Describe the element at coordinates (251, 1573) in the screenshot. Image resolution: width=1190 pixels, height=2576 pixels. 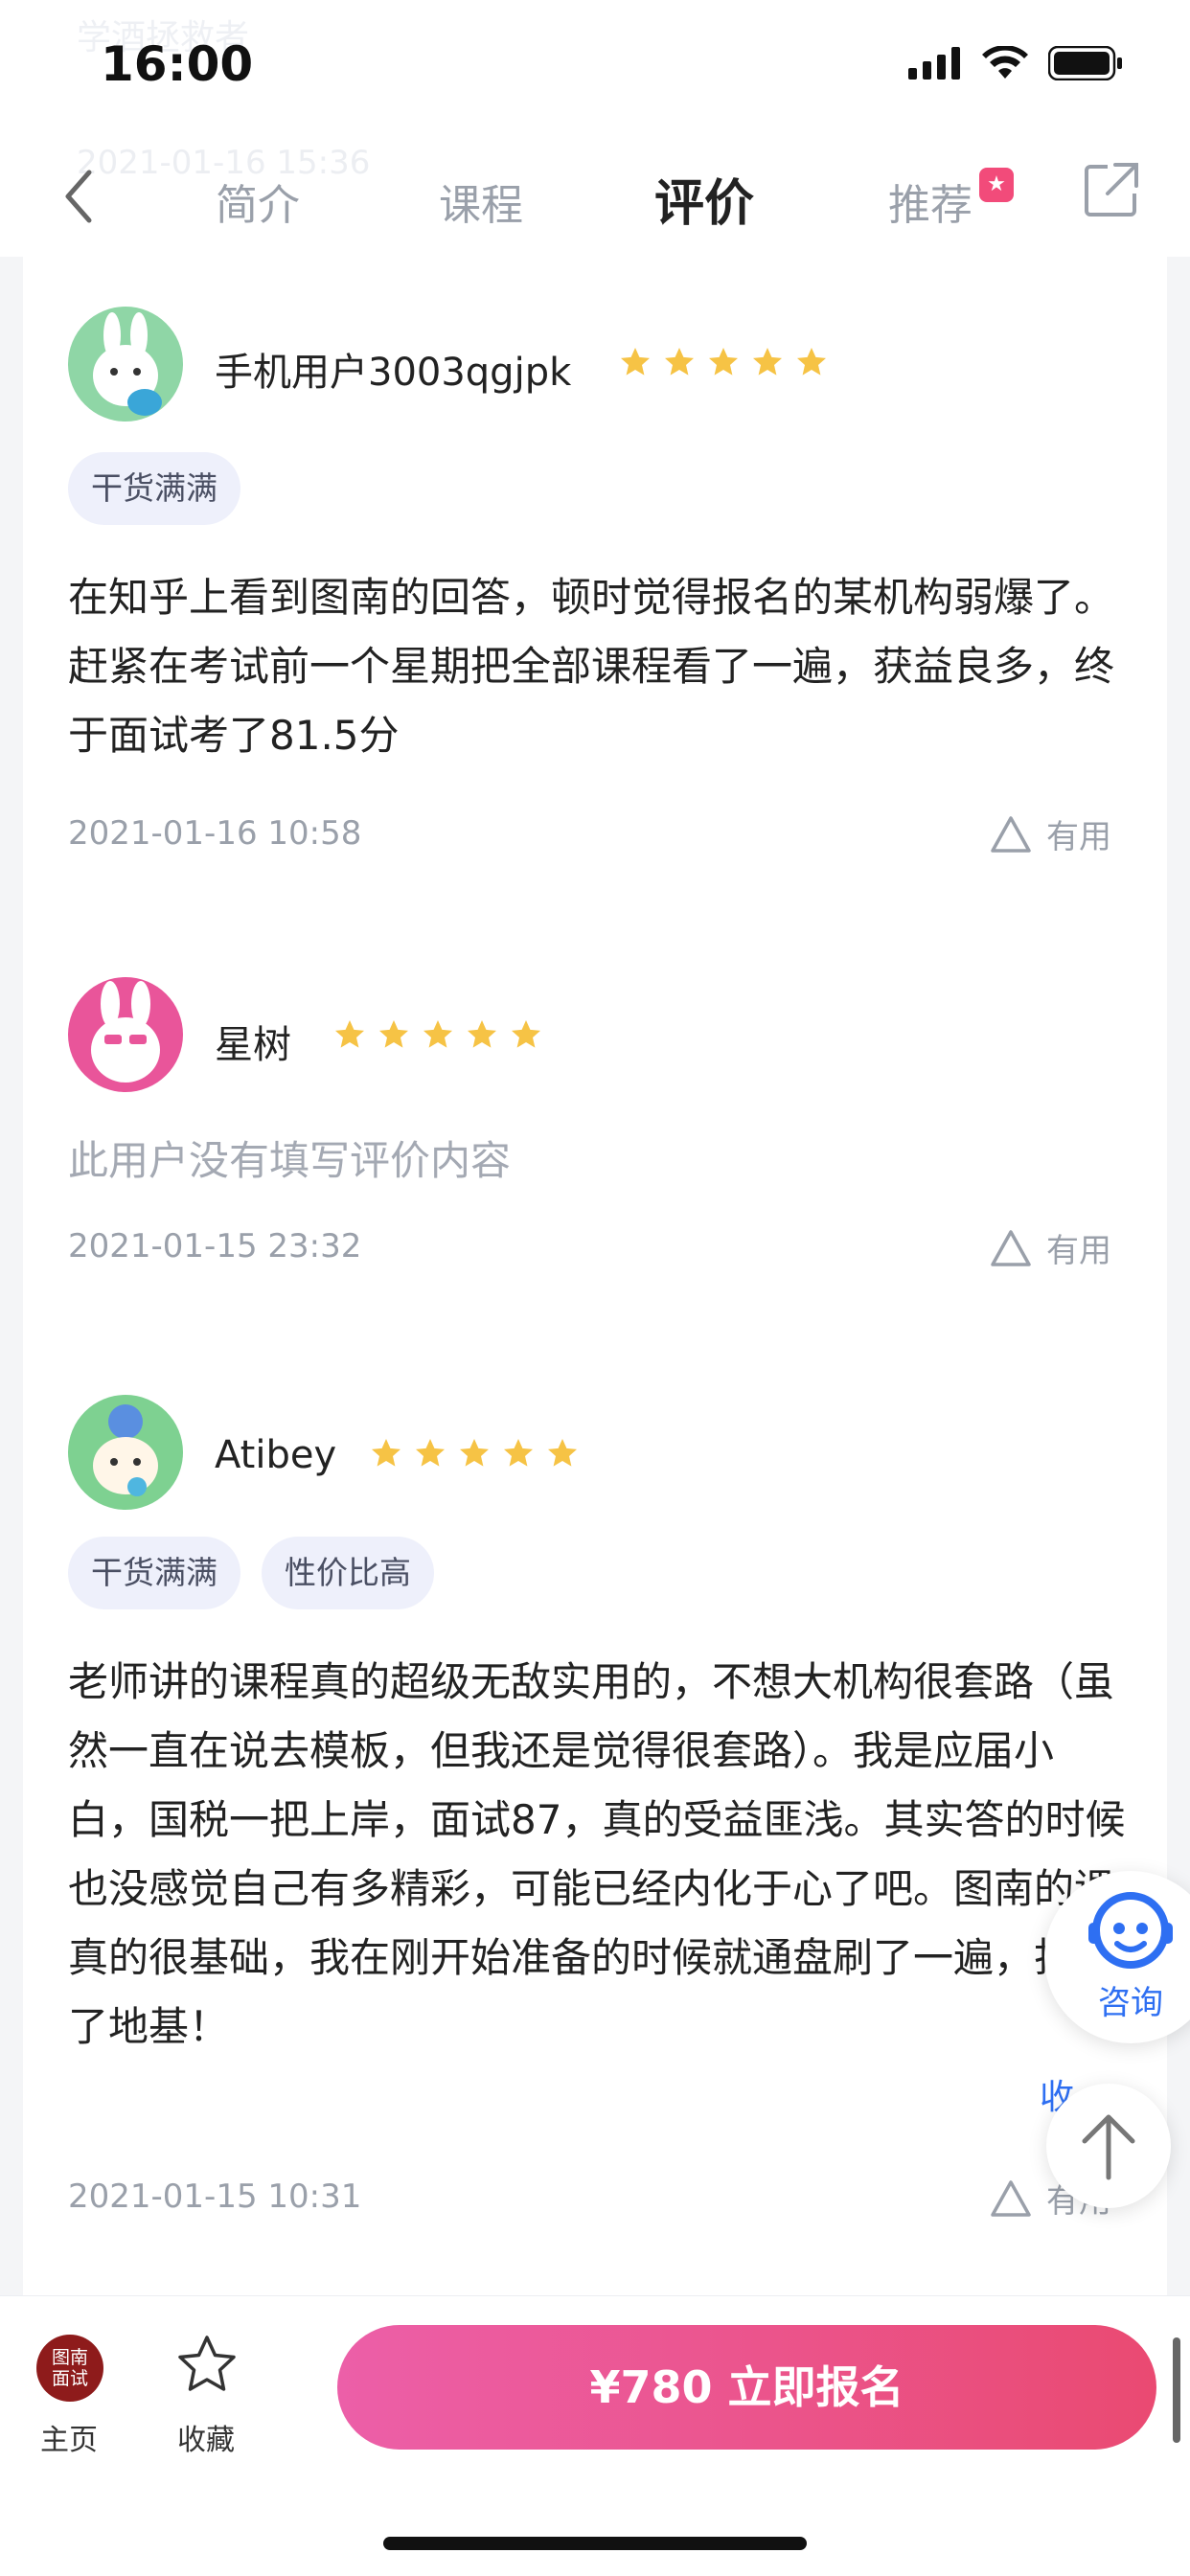
I see `review-tags: 干货满满 性价比高` at that location.